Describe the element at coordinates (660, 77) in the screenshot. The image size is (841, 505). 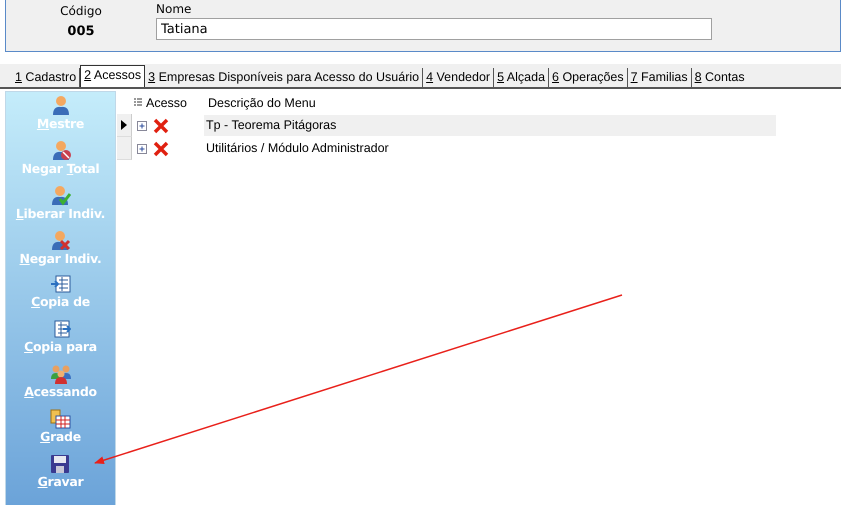
I see `tab: 7 Familias` at that location.